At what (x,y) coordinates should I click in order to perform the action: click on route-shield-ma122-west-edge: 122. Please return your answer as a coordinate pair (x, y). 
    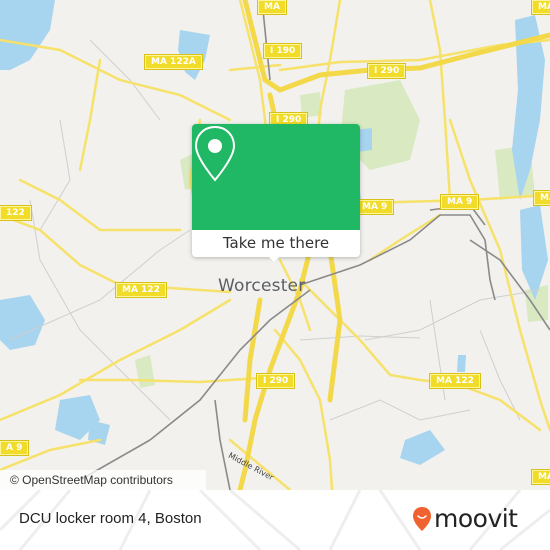
    Looking at the image, I should click on (16, 213).